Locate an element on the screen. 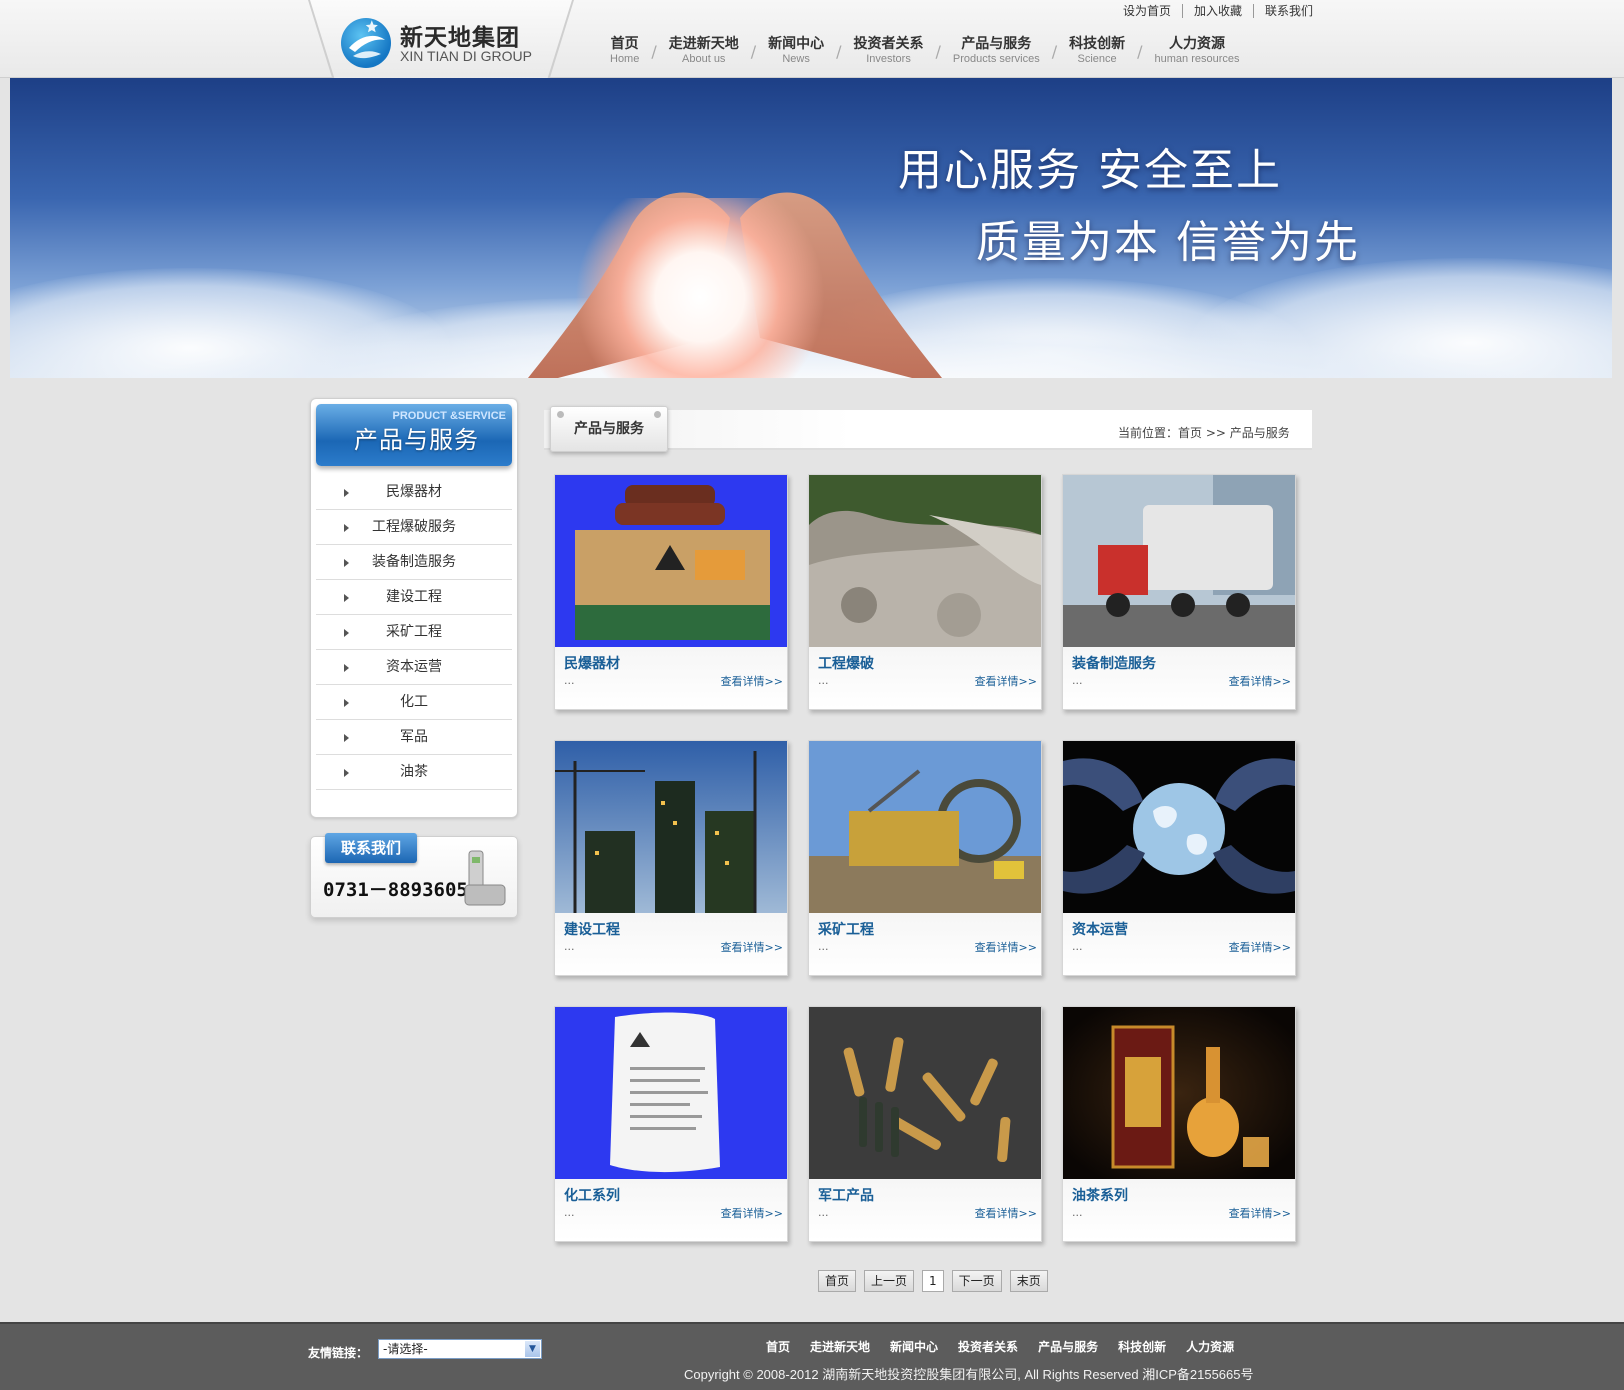 The image size is (1624, 1390). product-image-blasting is located at coordinates (925, 561).